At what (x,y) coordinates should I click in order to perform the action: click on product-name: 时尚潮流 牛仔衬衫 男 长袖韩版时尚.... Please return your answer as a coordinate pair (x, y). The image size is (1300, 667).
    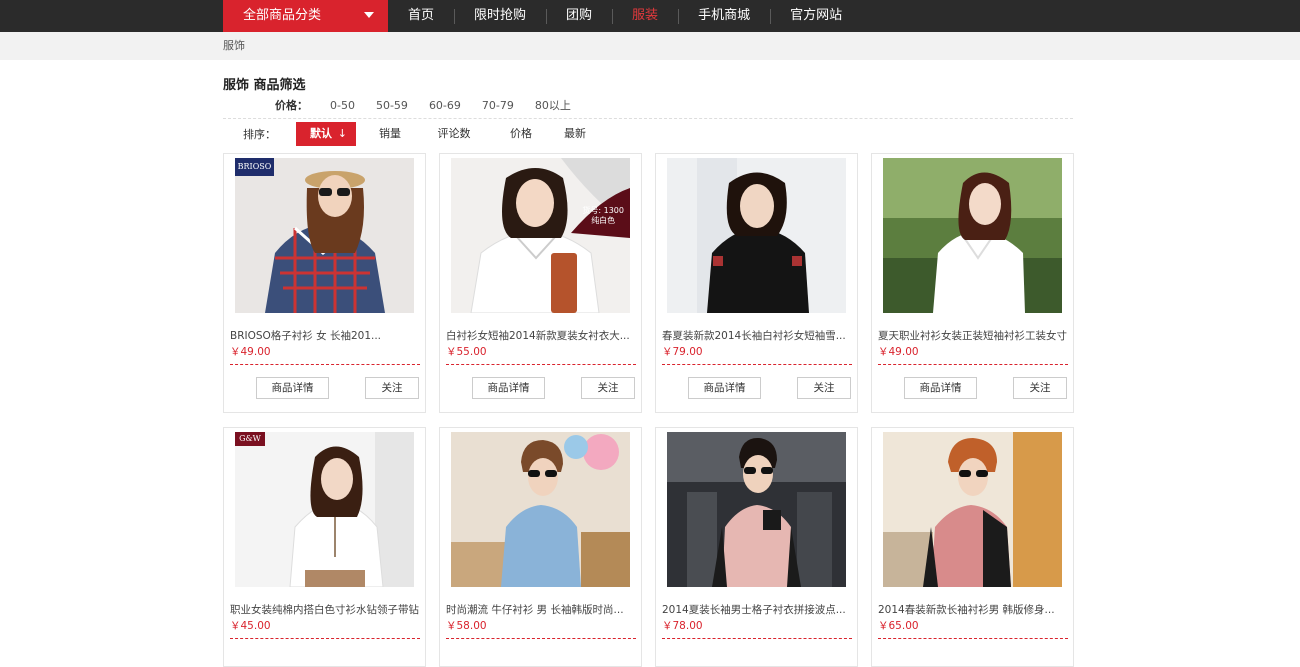
    Looking at the image, I should click on (541, 609).